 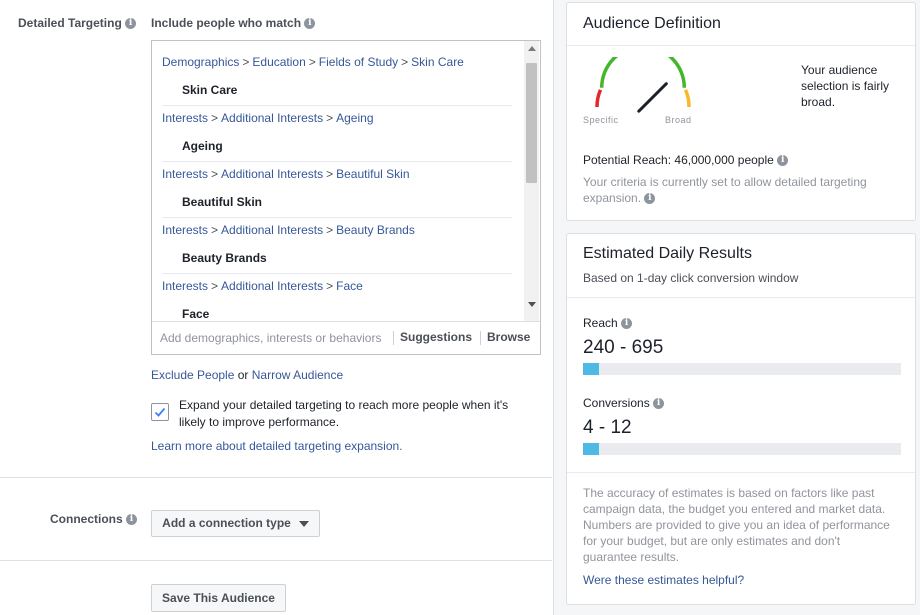 What do you see at coordinates (349, 286) in the screenshot?
I see `breadcrumb-link: Face` at bounding box center [349, 286].